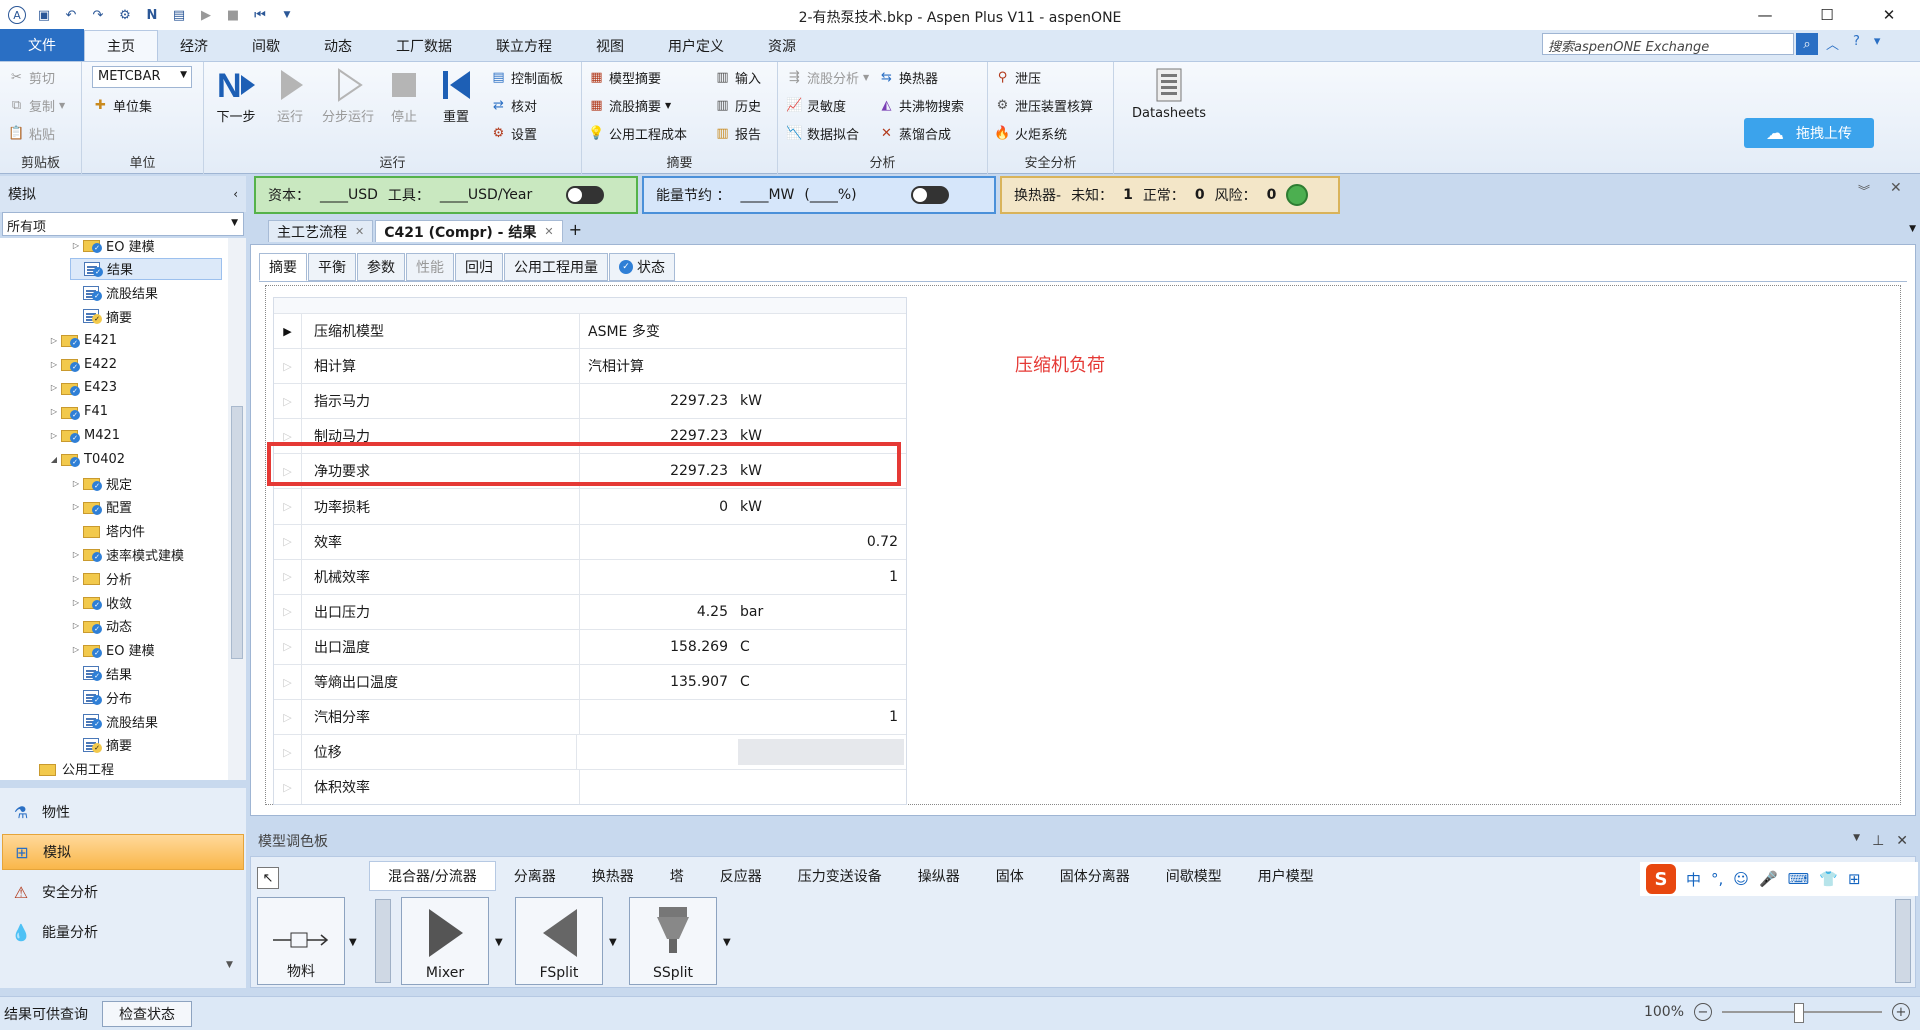 This screenshot has width=1920, height=1030. What do you see at coordinates (101, 578) in the screenshot?
I see `tree-item: ▷ 分析` at bounding box center [101, 578].